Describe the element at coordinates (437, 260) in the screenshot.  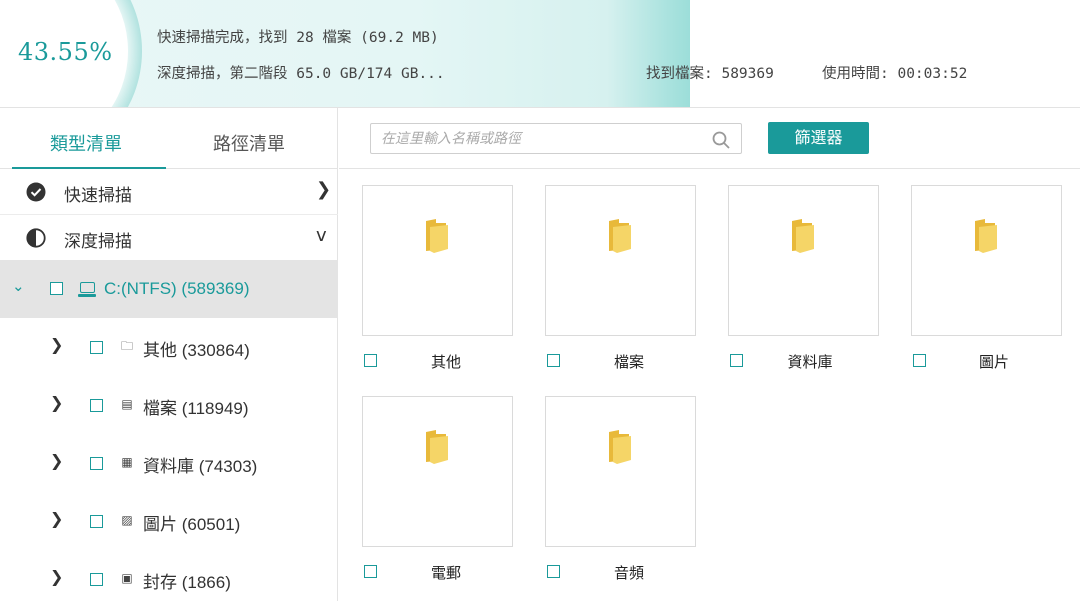
I see `folder-card-other` at that location.